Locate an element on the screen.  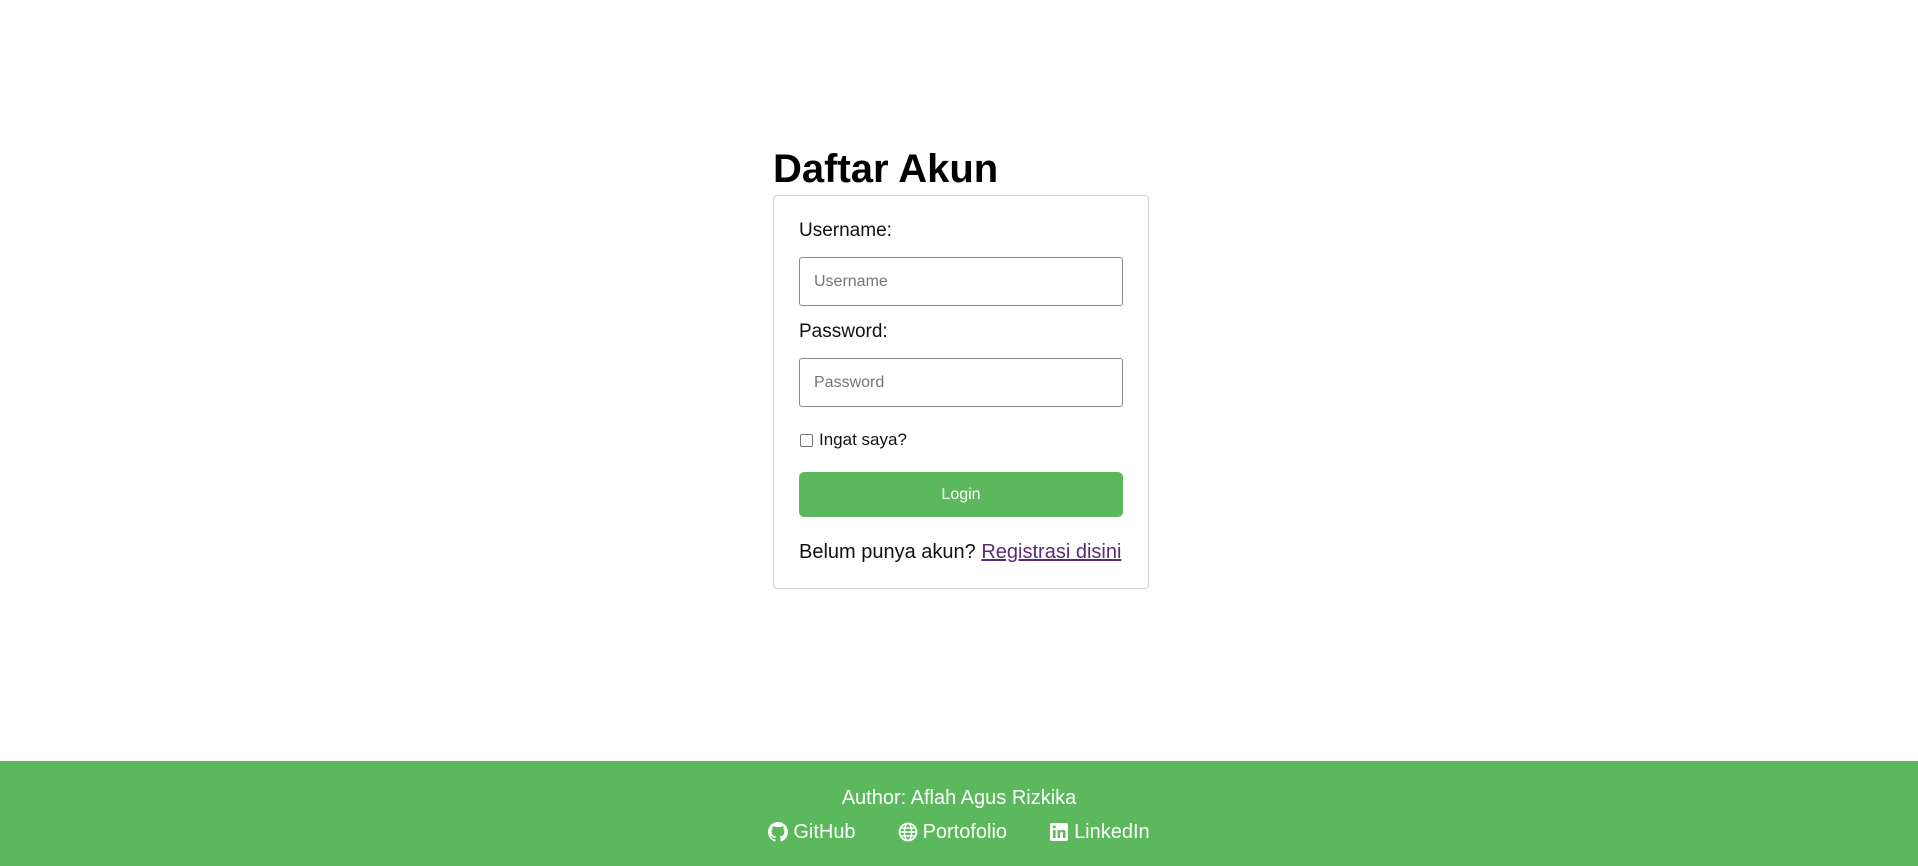
github-link: GitHub is located at coordinates (812, 832).